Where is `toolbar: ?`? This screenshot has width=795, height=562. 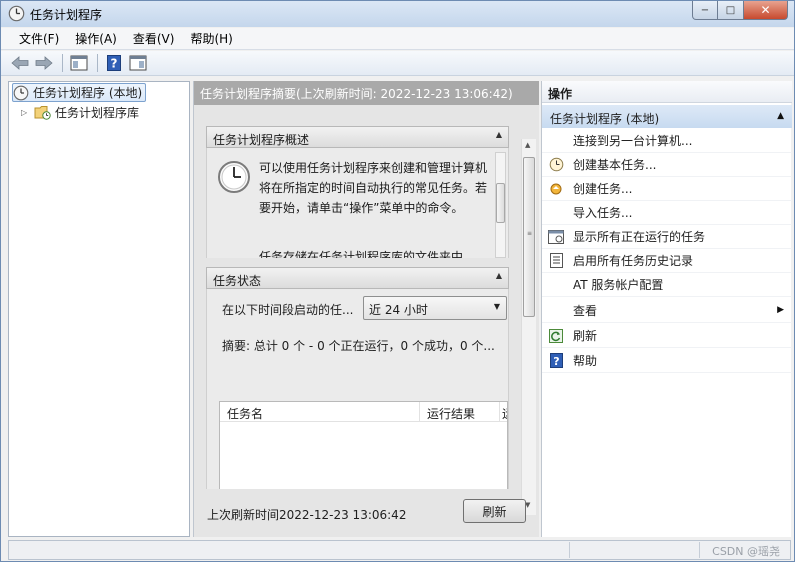
toolbar: ? is located at coordinates (397, 63).